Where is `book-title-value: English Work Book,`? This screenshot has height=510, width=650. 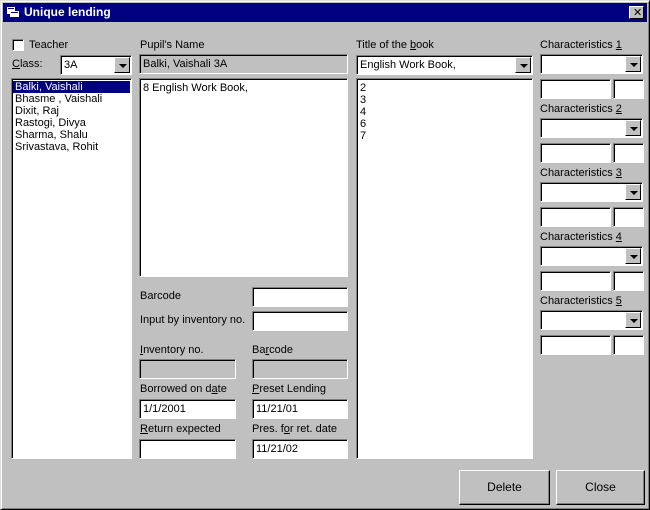
book-title-value: English Work Book, is located at coordinates (408, 65).